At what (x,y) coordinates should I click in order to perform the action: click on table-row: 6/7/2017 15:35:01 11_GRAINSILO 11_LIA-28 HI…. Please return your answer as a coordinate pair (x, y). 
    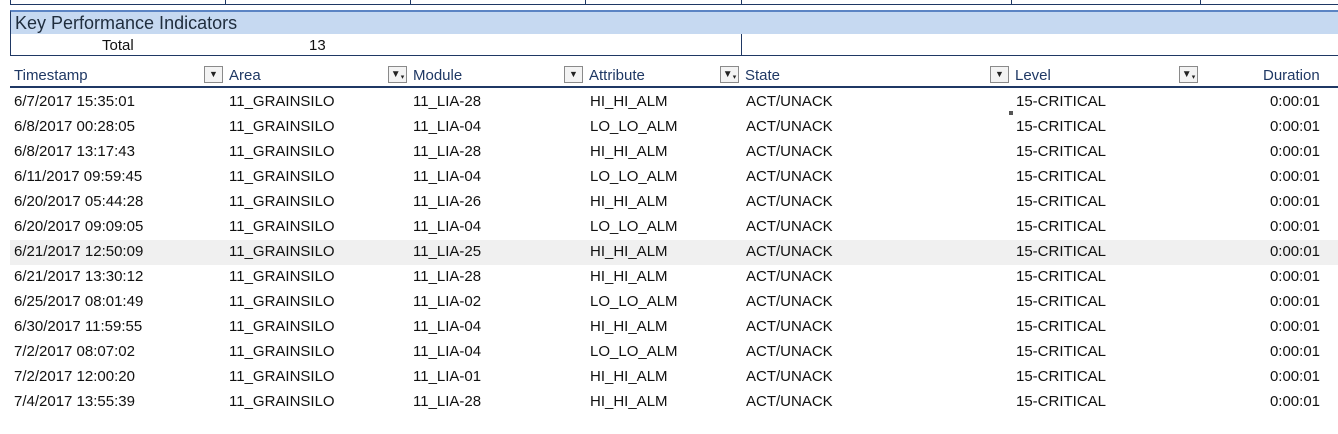
    Looking at the image, I should click on (674, 102).